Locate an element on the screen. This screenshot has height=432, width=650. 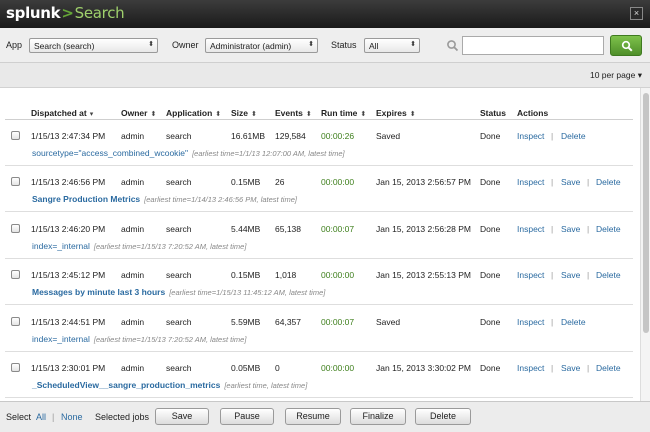
job-expires: Jan 15, 2013 2:56:57 PM is located at coordinates (423, 182).